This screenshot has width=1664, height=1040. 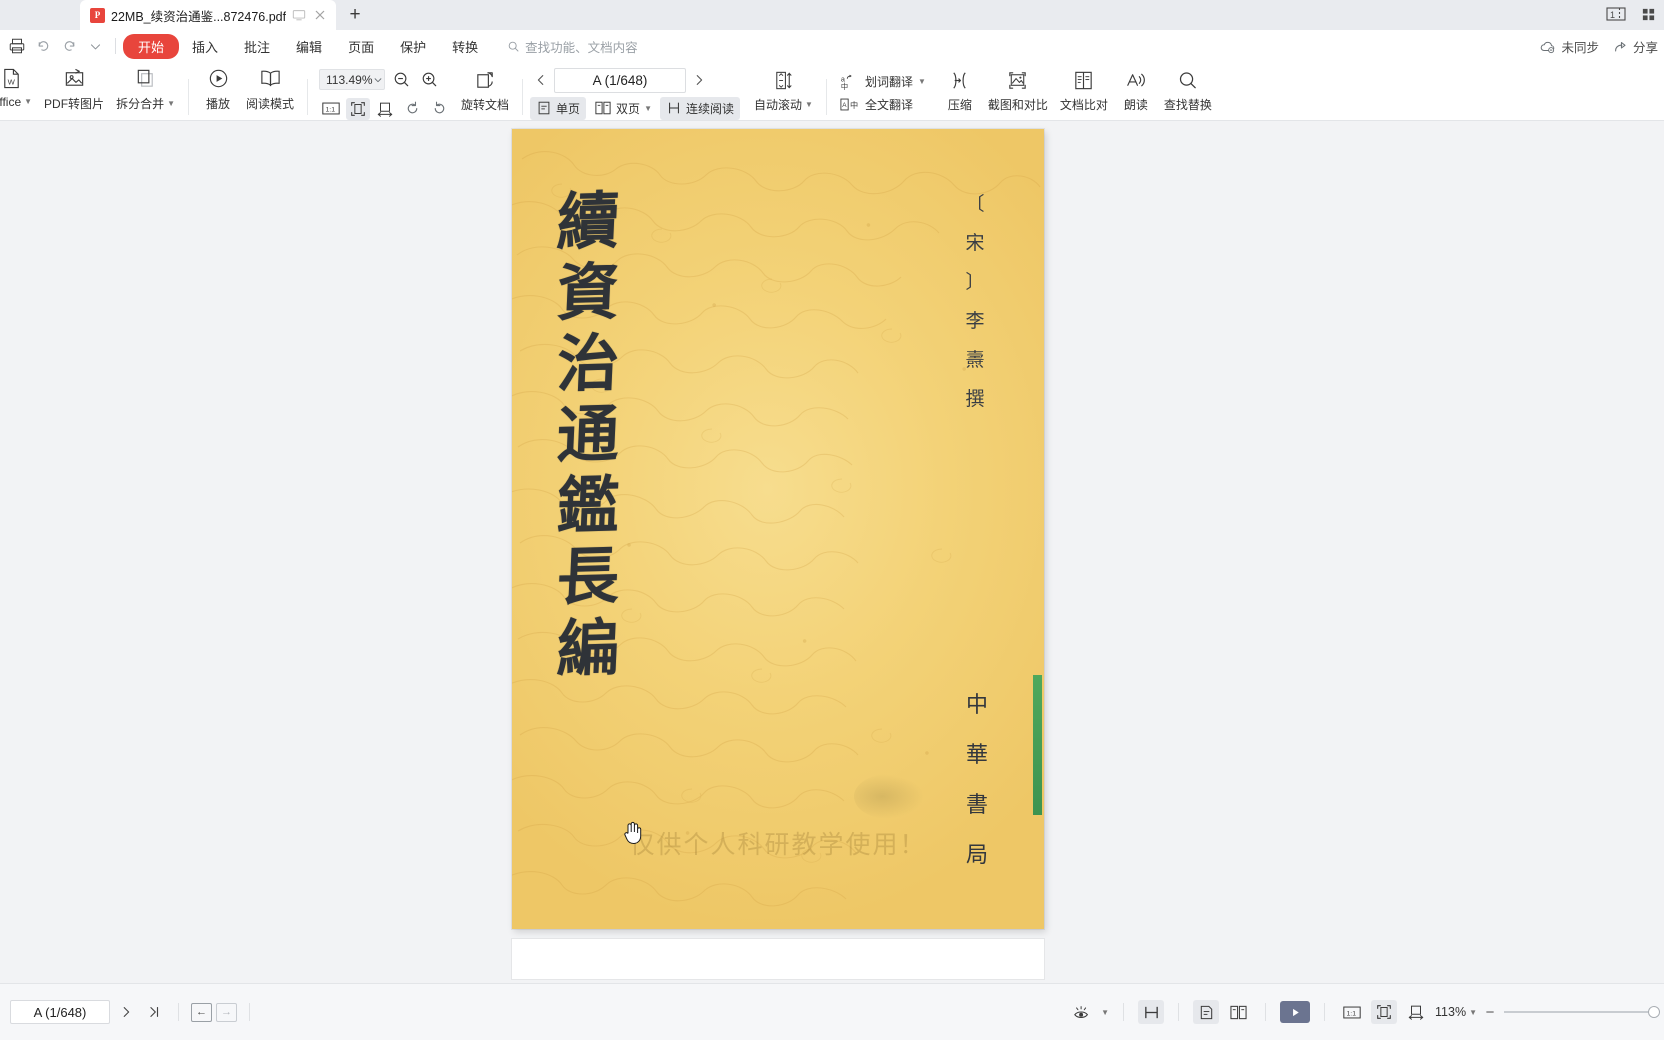 I want to click on sync-status-button: 未同步, so click(x=1569, y=46).